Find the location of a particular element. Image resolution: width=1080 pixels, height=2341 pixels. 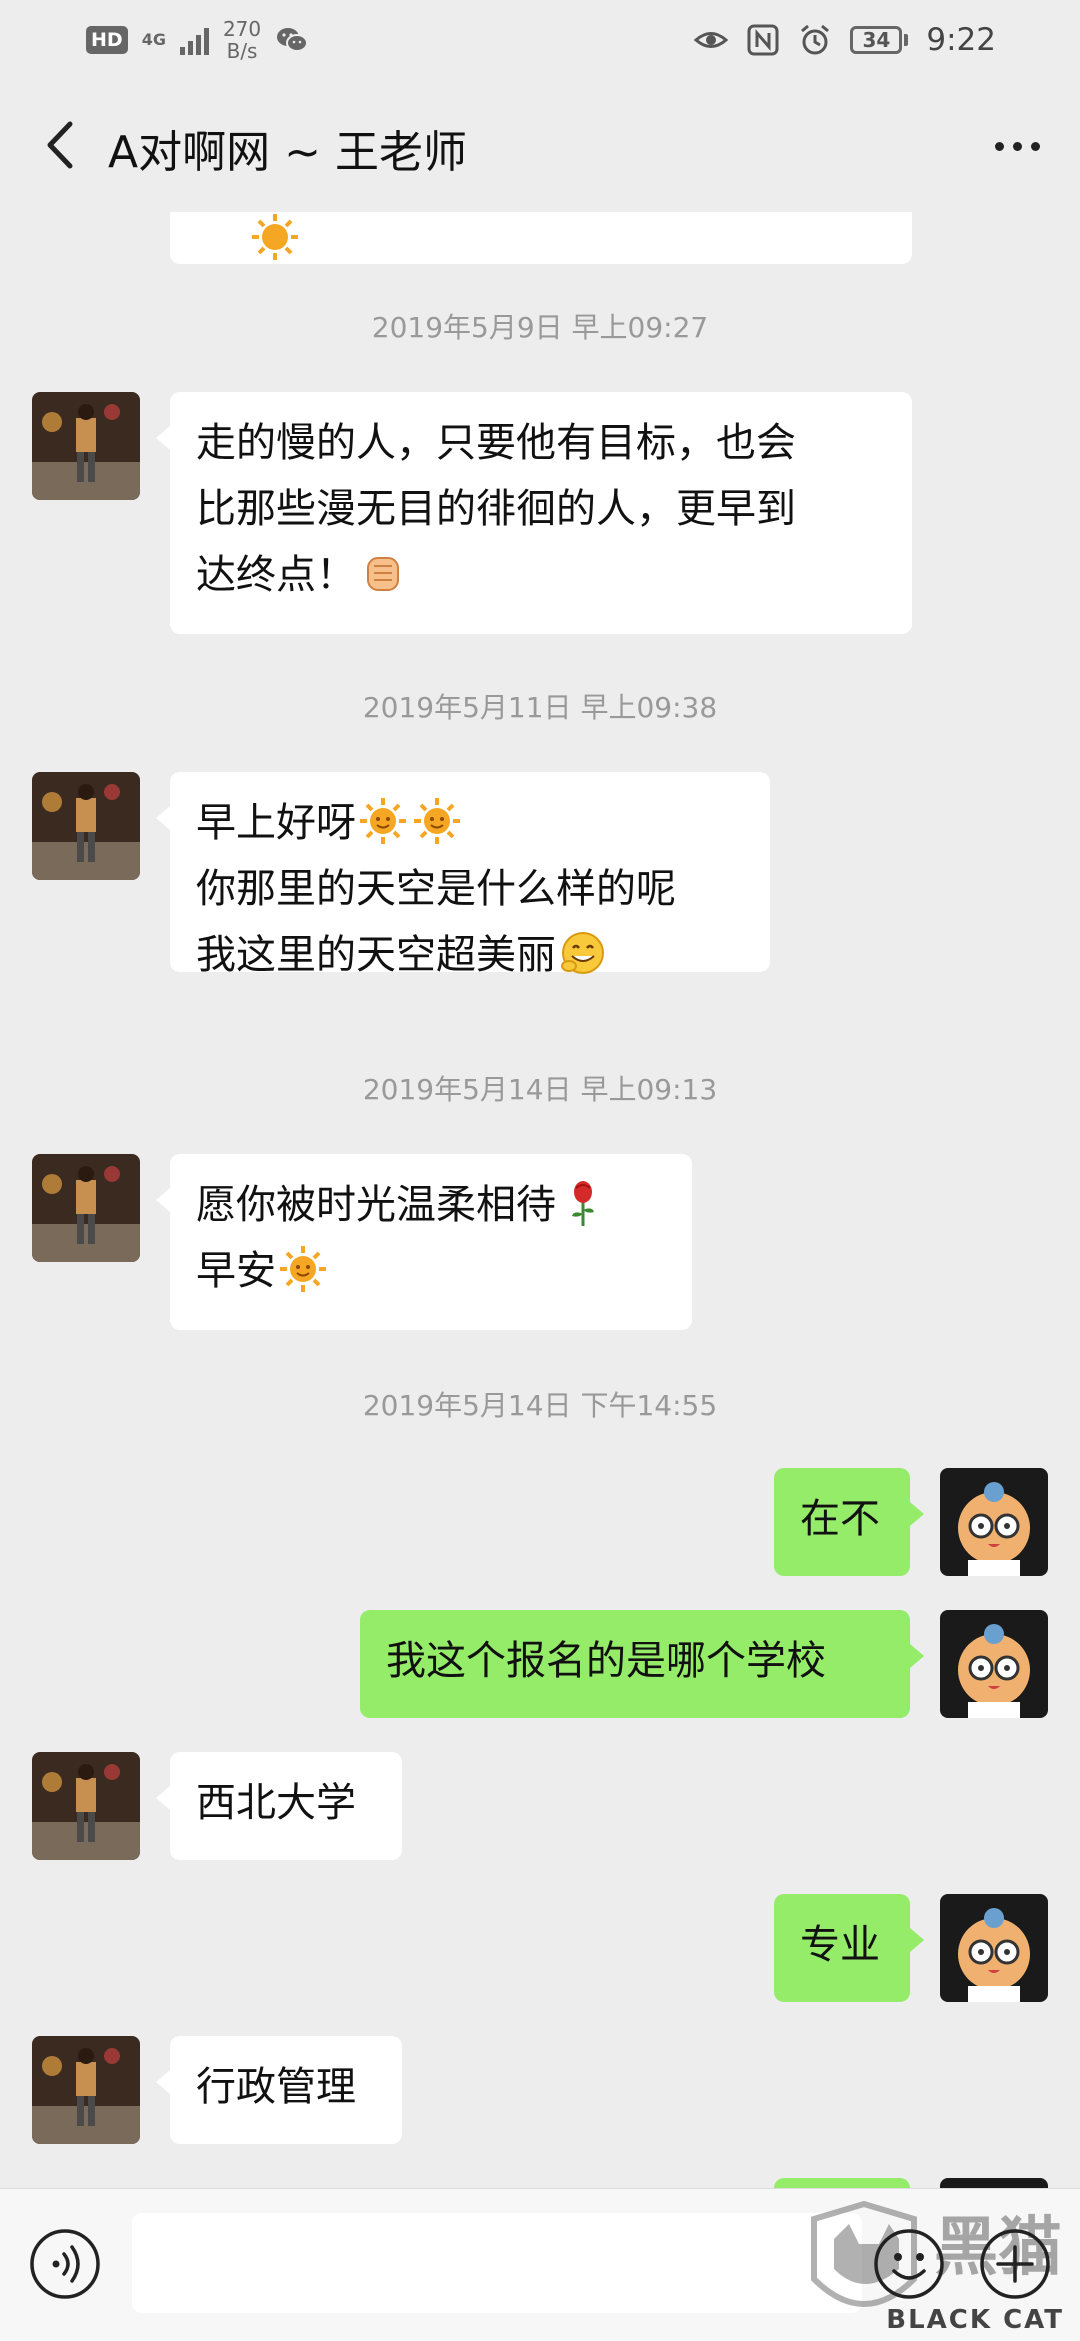

plus-icon is located at coordinates (1015, 2264).